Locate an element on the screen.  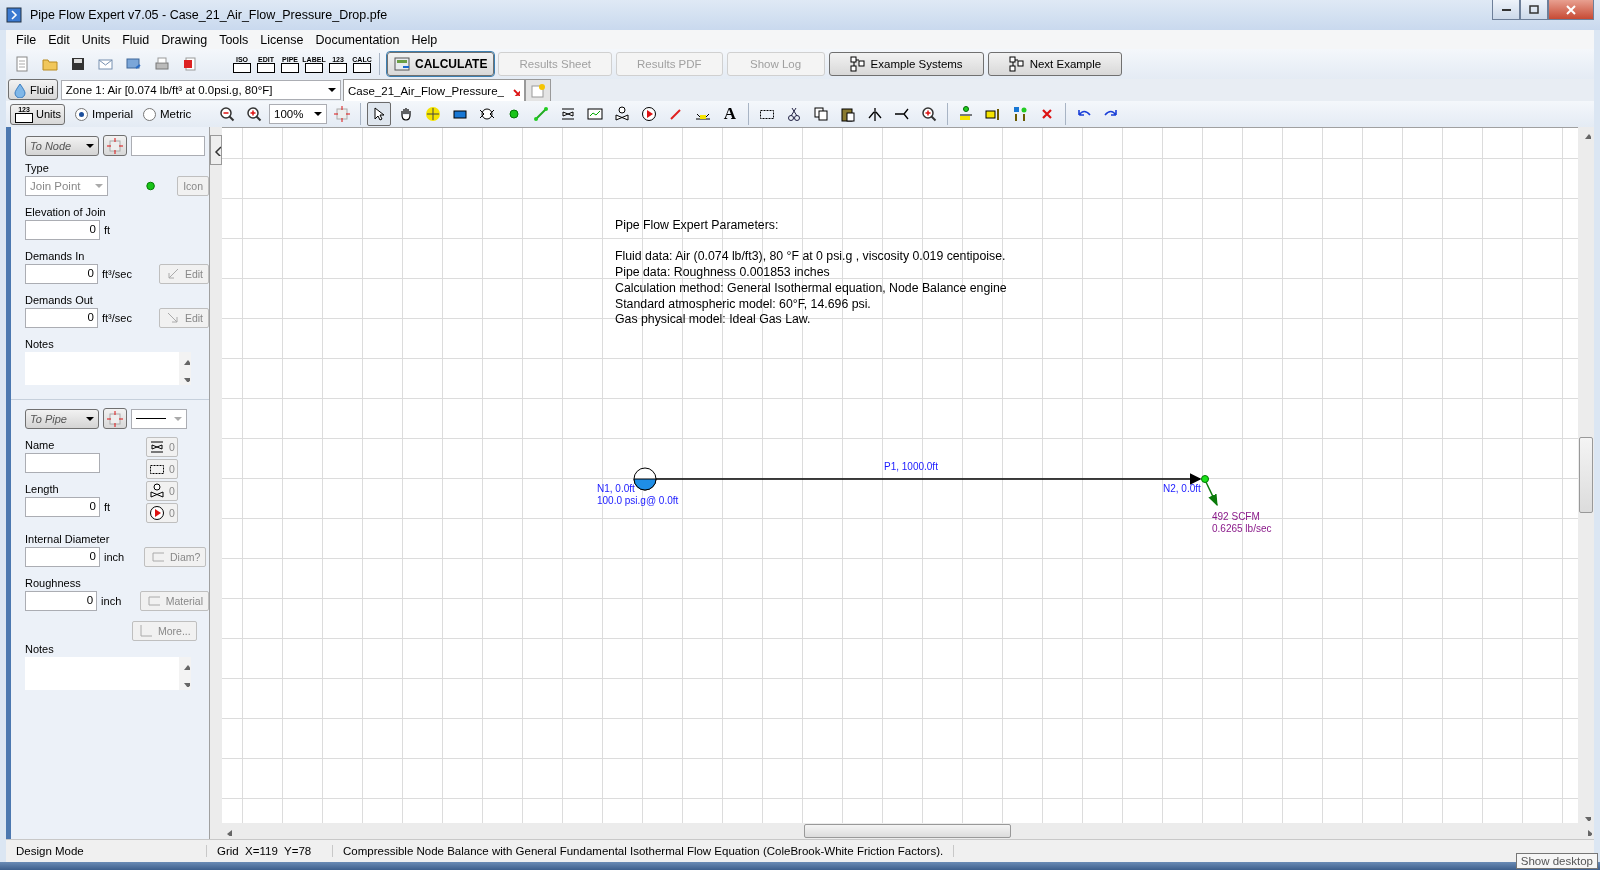
pipe-selector: To Pipe is located at coordinates (62, 418).